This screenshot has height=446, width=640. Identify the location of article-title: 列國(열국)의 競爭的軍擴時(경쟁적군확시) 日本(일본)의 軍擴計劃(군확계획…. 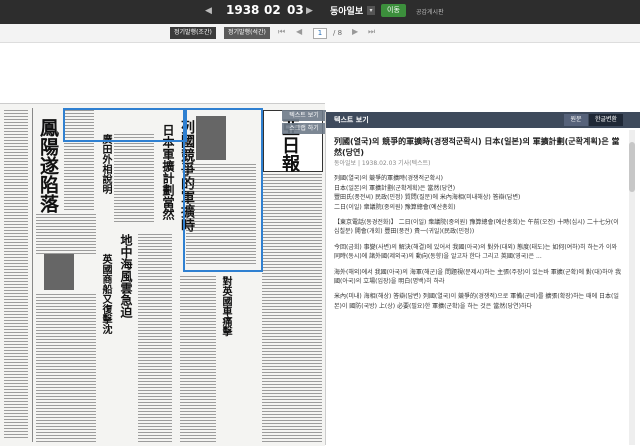
(477, 147).